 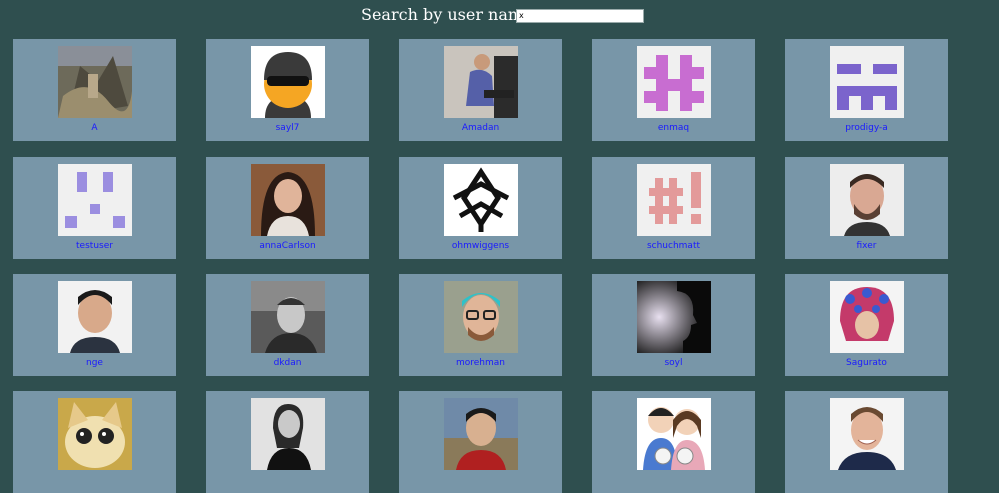 I want to click on search-label: Search by user name, so click(x=447, y=14).